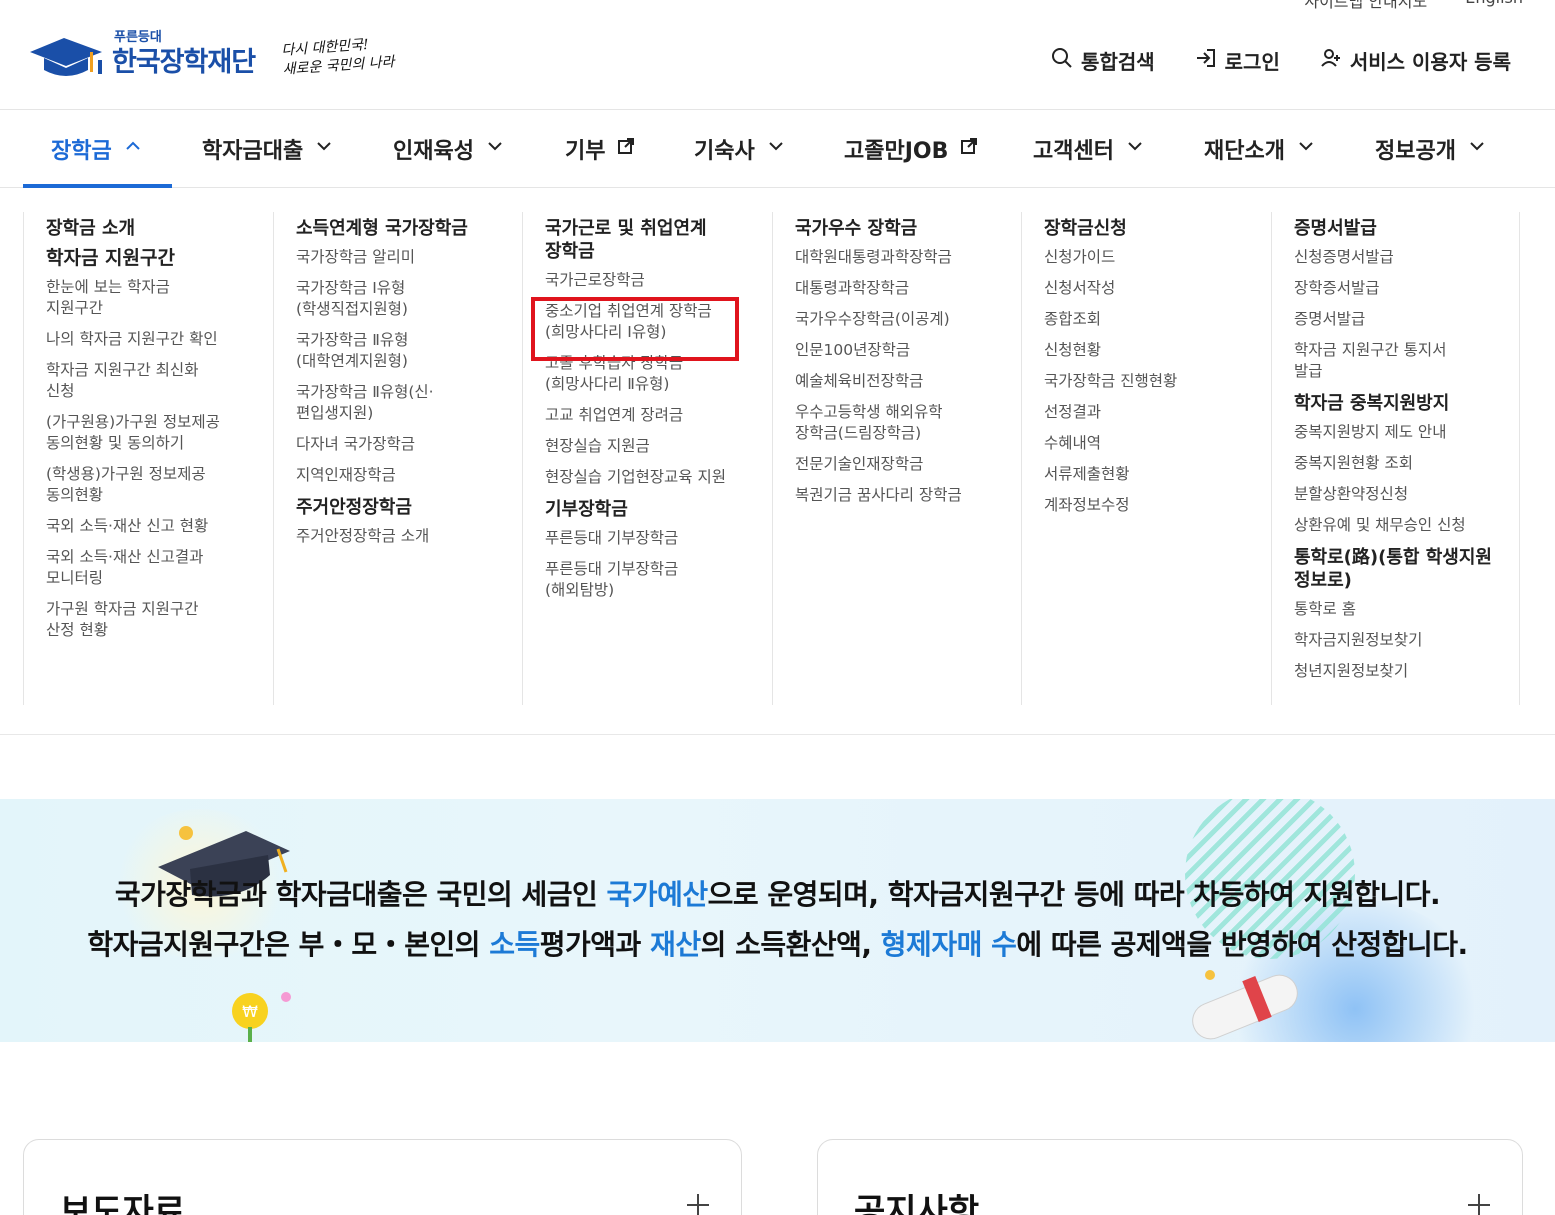 The height and width of the screenshot is (1215, 1555). I want to click on menu-link: 신청증명서발급, so click(1400, 257).